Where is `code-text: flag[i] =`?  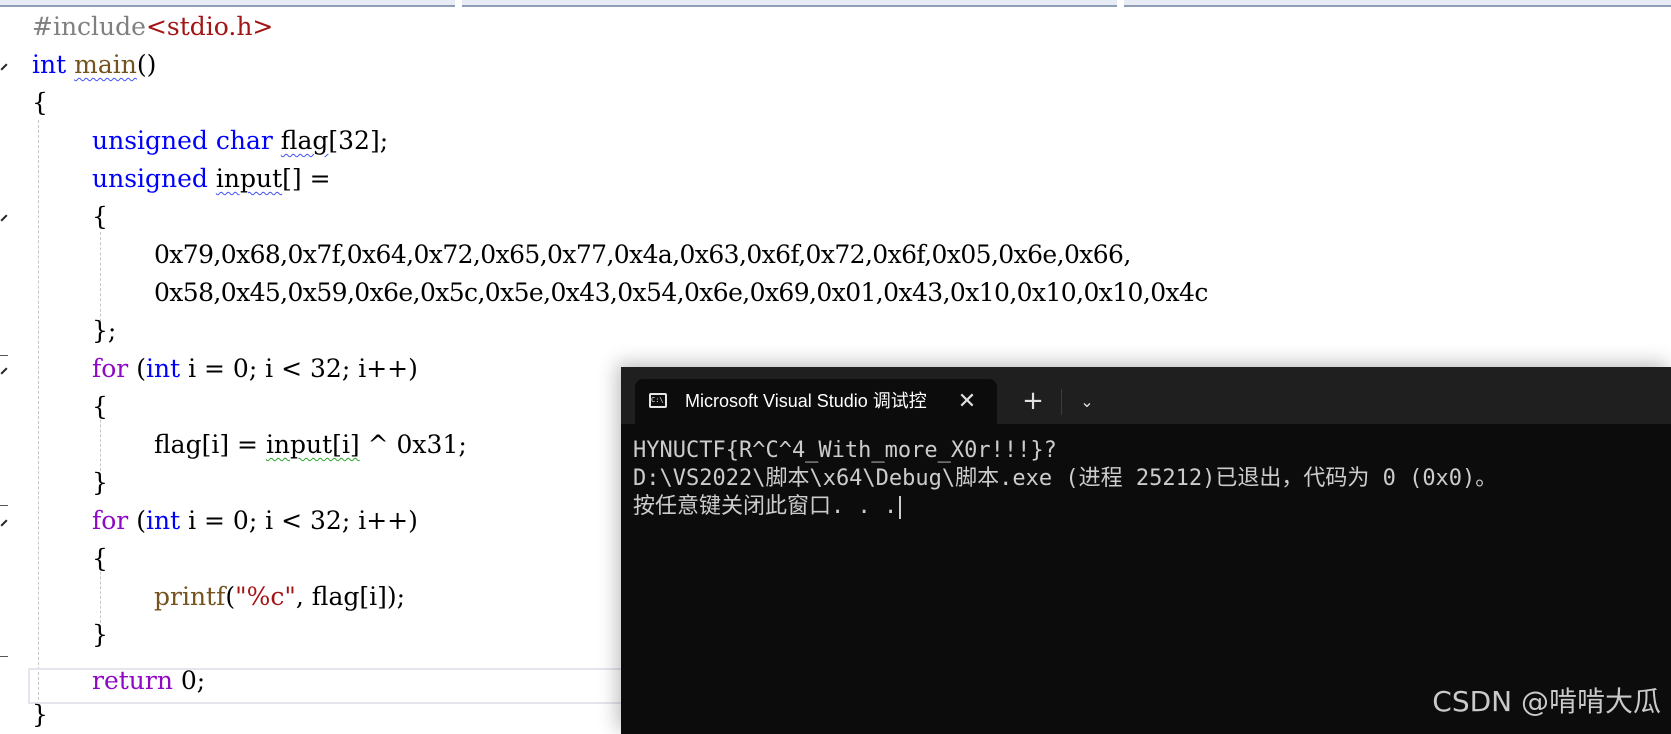
code-text: flag[i] = is located at coordinates (210, 444).